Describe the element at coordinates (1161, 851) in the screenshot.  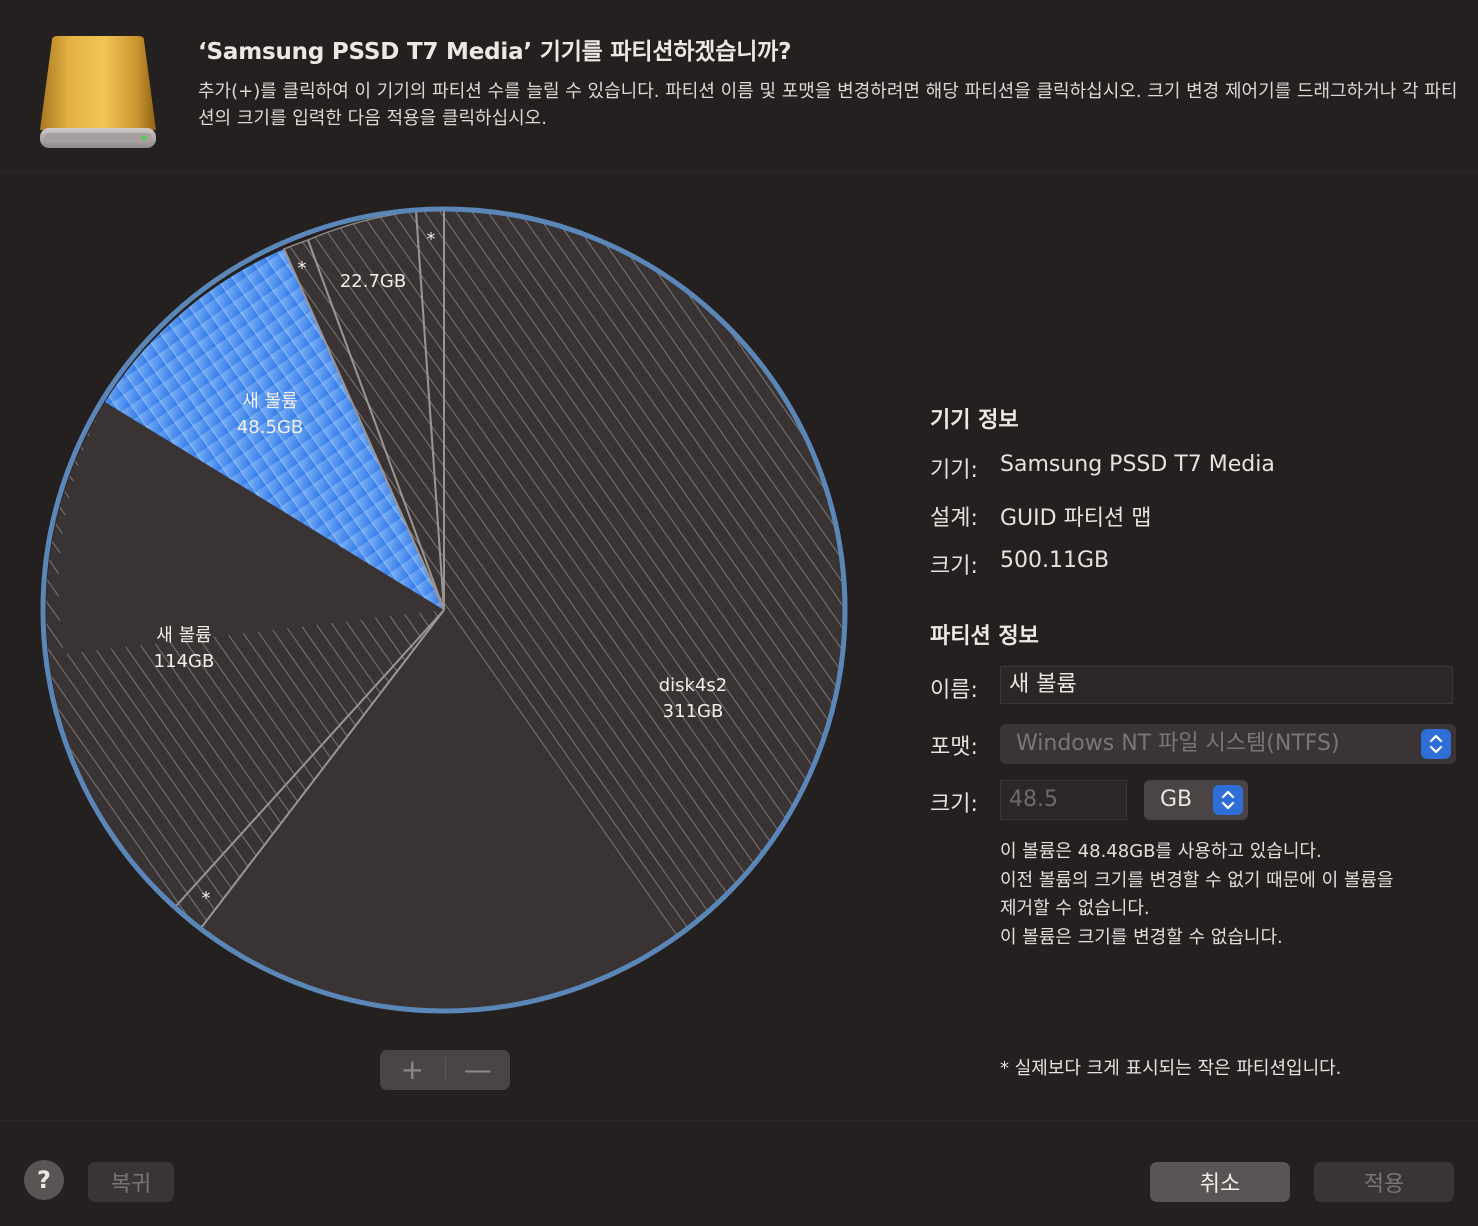
I see `note-line: 이 볼륨은 48.48GB를 사용하고 있습니다.` at that location.